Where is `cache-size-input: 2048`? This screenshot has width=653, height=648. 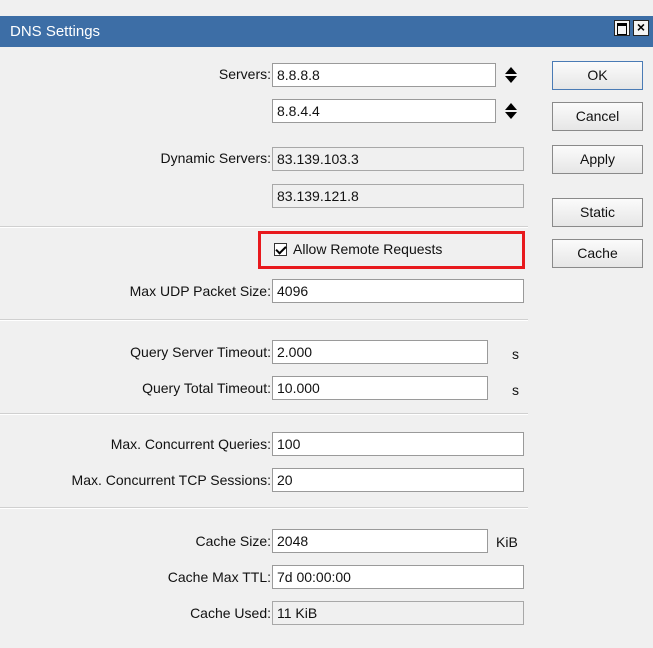
cache-size-input: 2048 is located at coordinates (380, 541).